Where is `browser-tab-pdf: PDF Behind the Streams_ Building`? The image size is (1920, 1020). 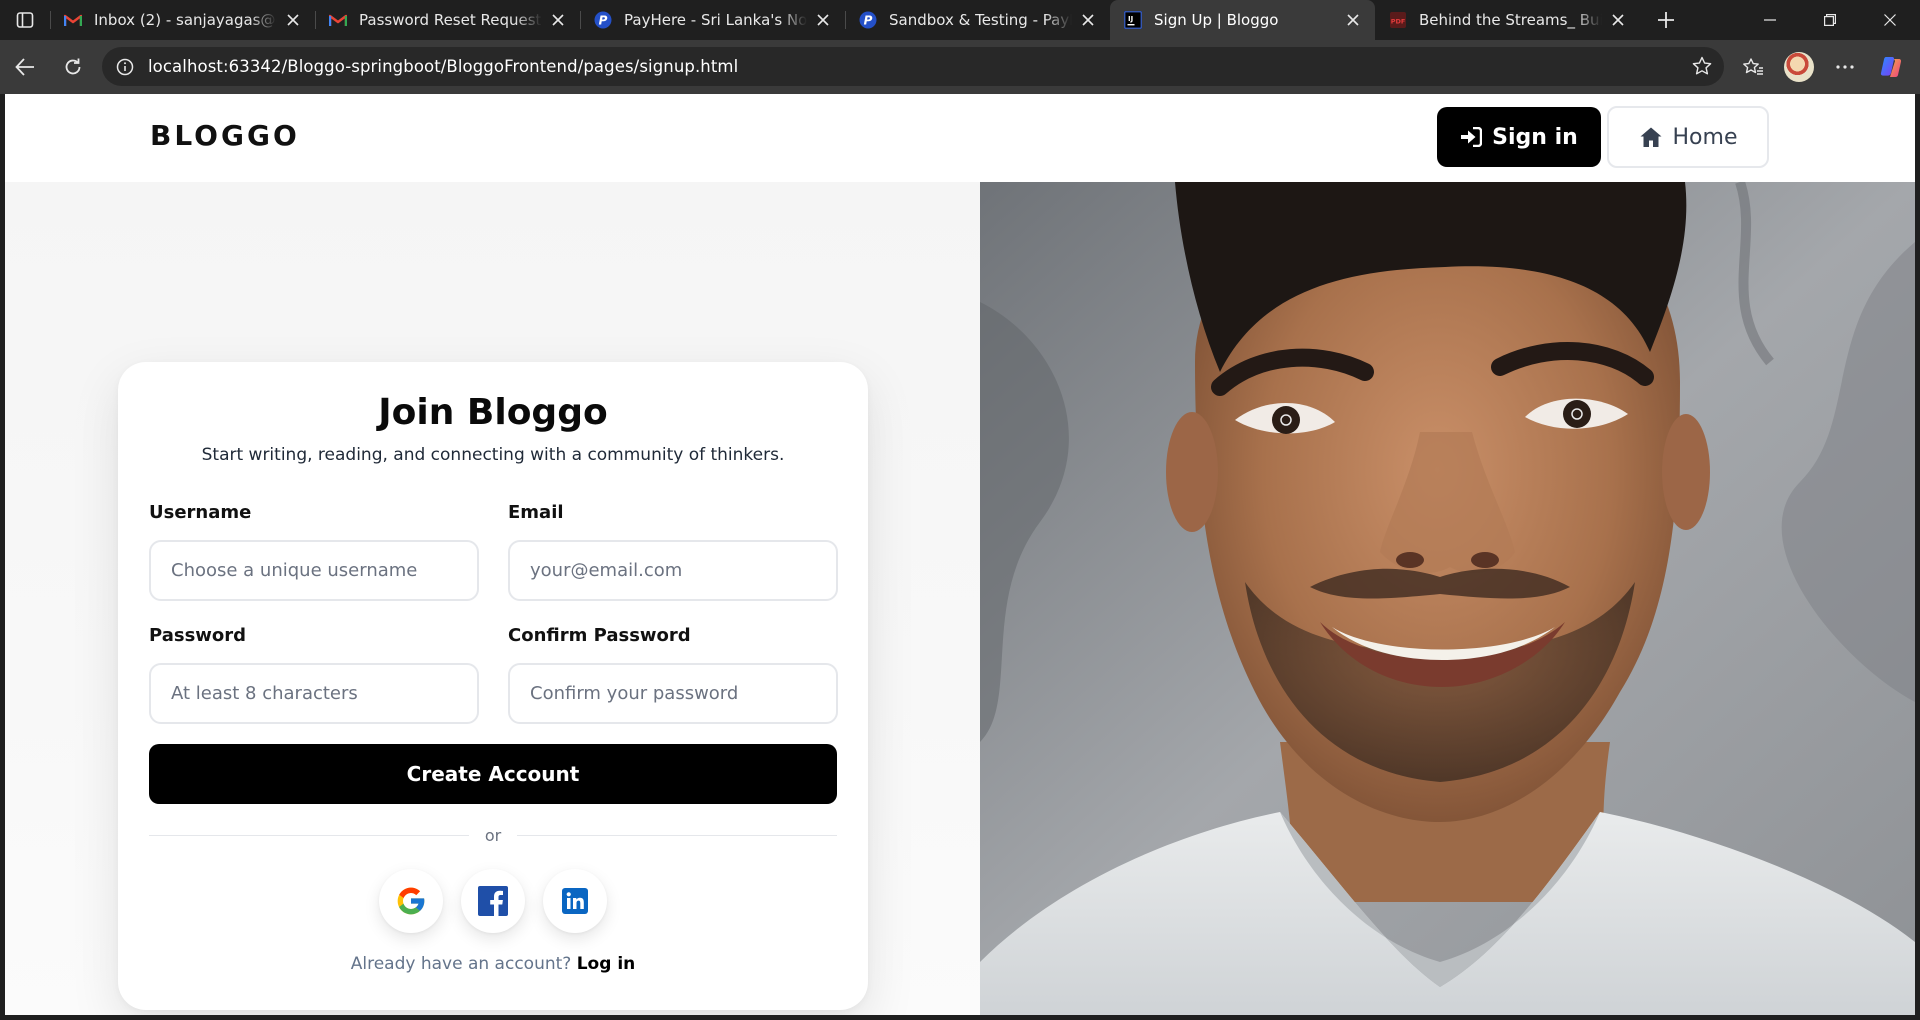
browser-tab-pdf: PDF Behind the Streams_ Building is located at coordinates (1507, 20).